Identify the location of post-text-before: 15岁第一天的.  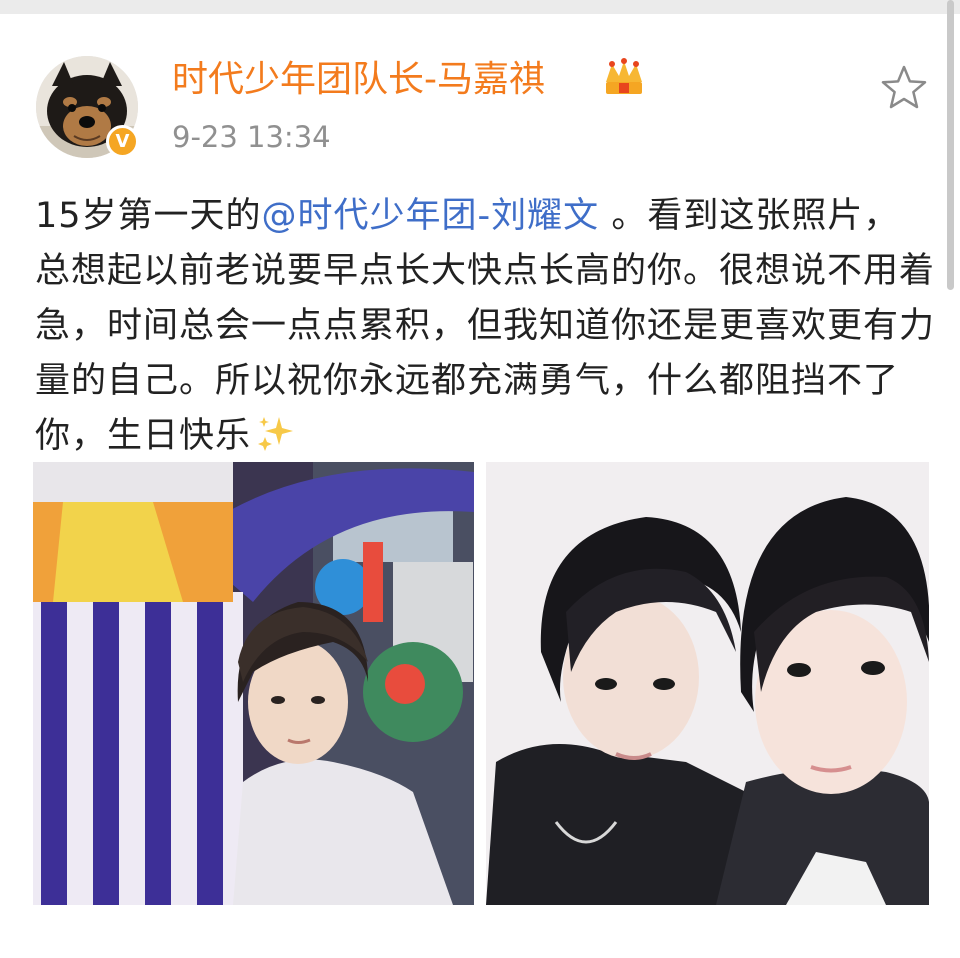
(148, 216).